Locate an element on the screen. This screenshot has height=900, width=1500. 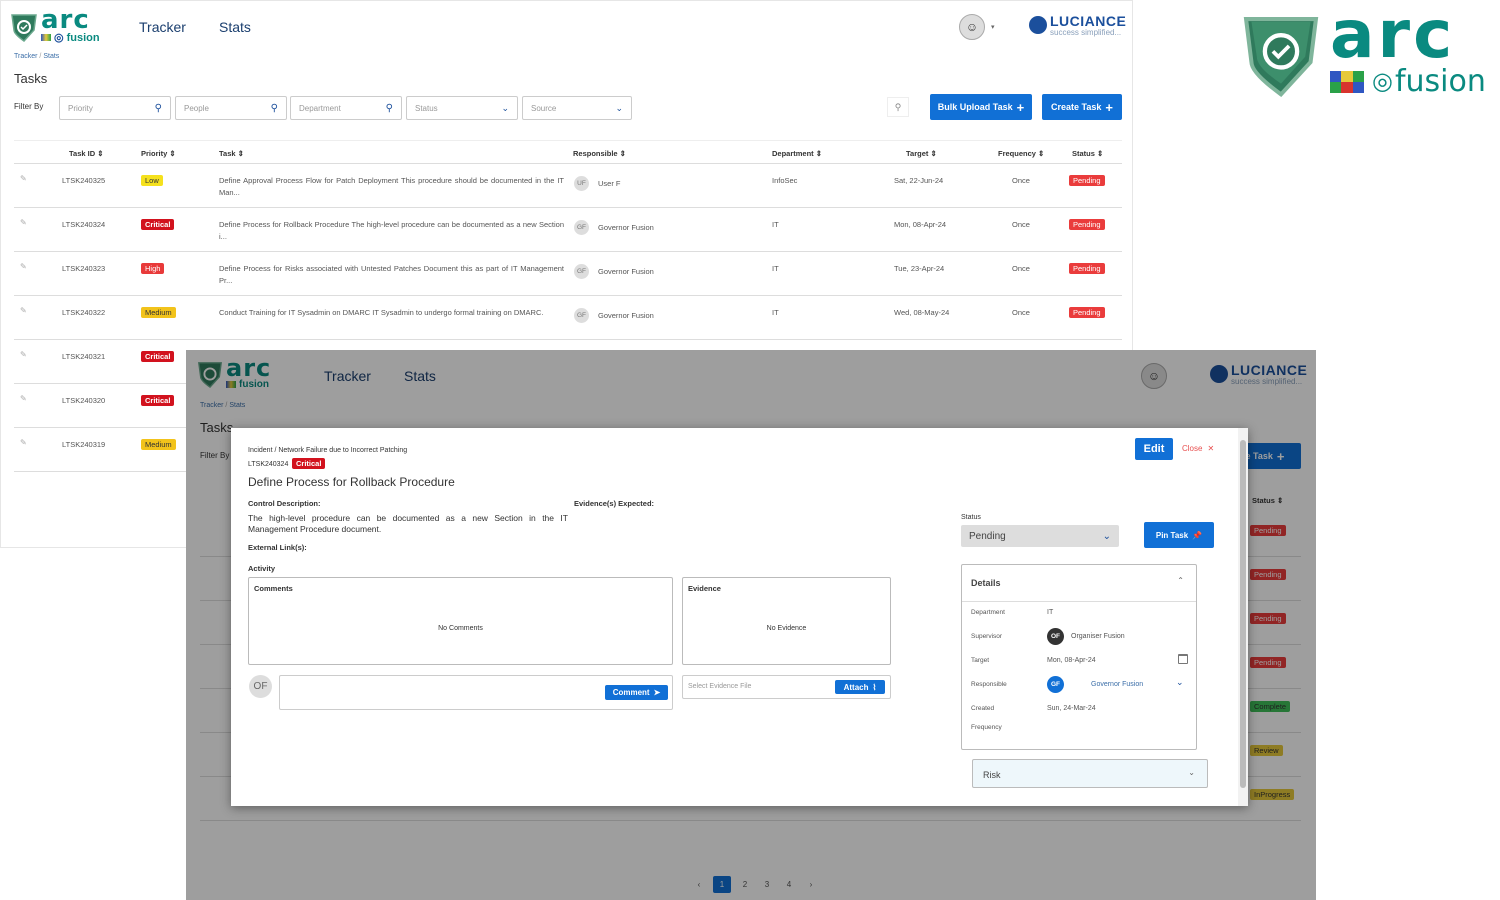
comment-button-label: Comment is located at coordinates (631, 692).